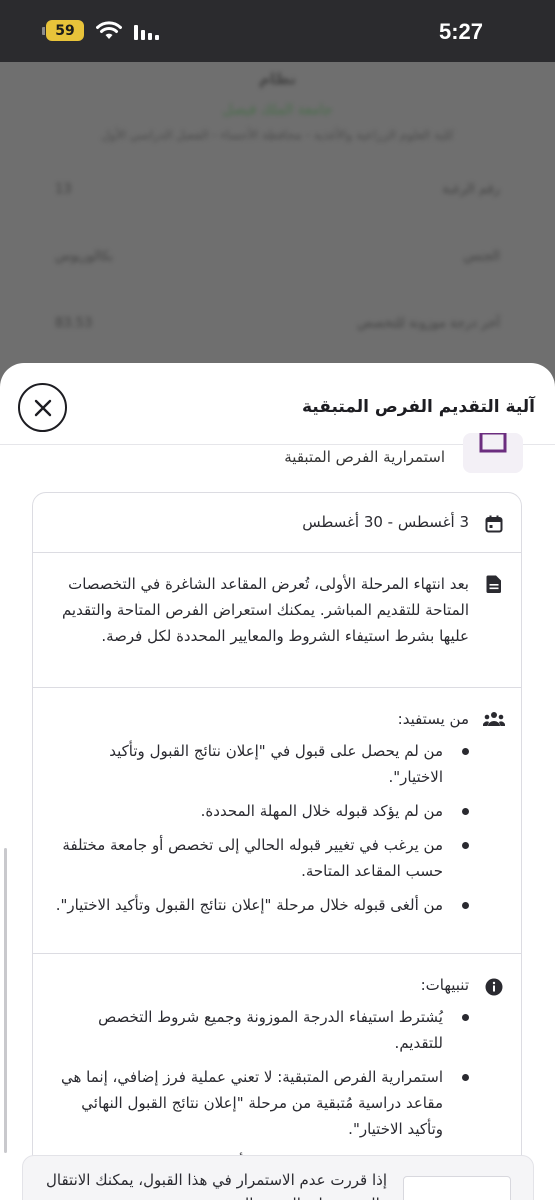 This screenshot has height=1200, width=555. I want to click on phase-icon, so click(493, 453).